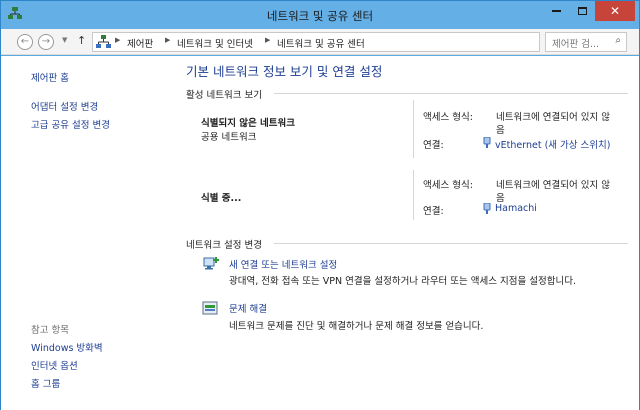 The image size is (640, 410). I want to click on active-networks-heading: 활성 네트워크 보기, so click(224, 95).